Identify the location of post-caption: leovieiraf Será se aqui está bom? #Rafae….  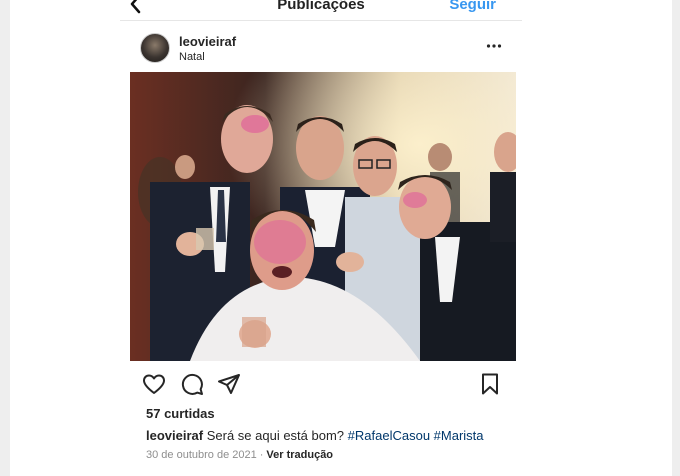
(315, 435).